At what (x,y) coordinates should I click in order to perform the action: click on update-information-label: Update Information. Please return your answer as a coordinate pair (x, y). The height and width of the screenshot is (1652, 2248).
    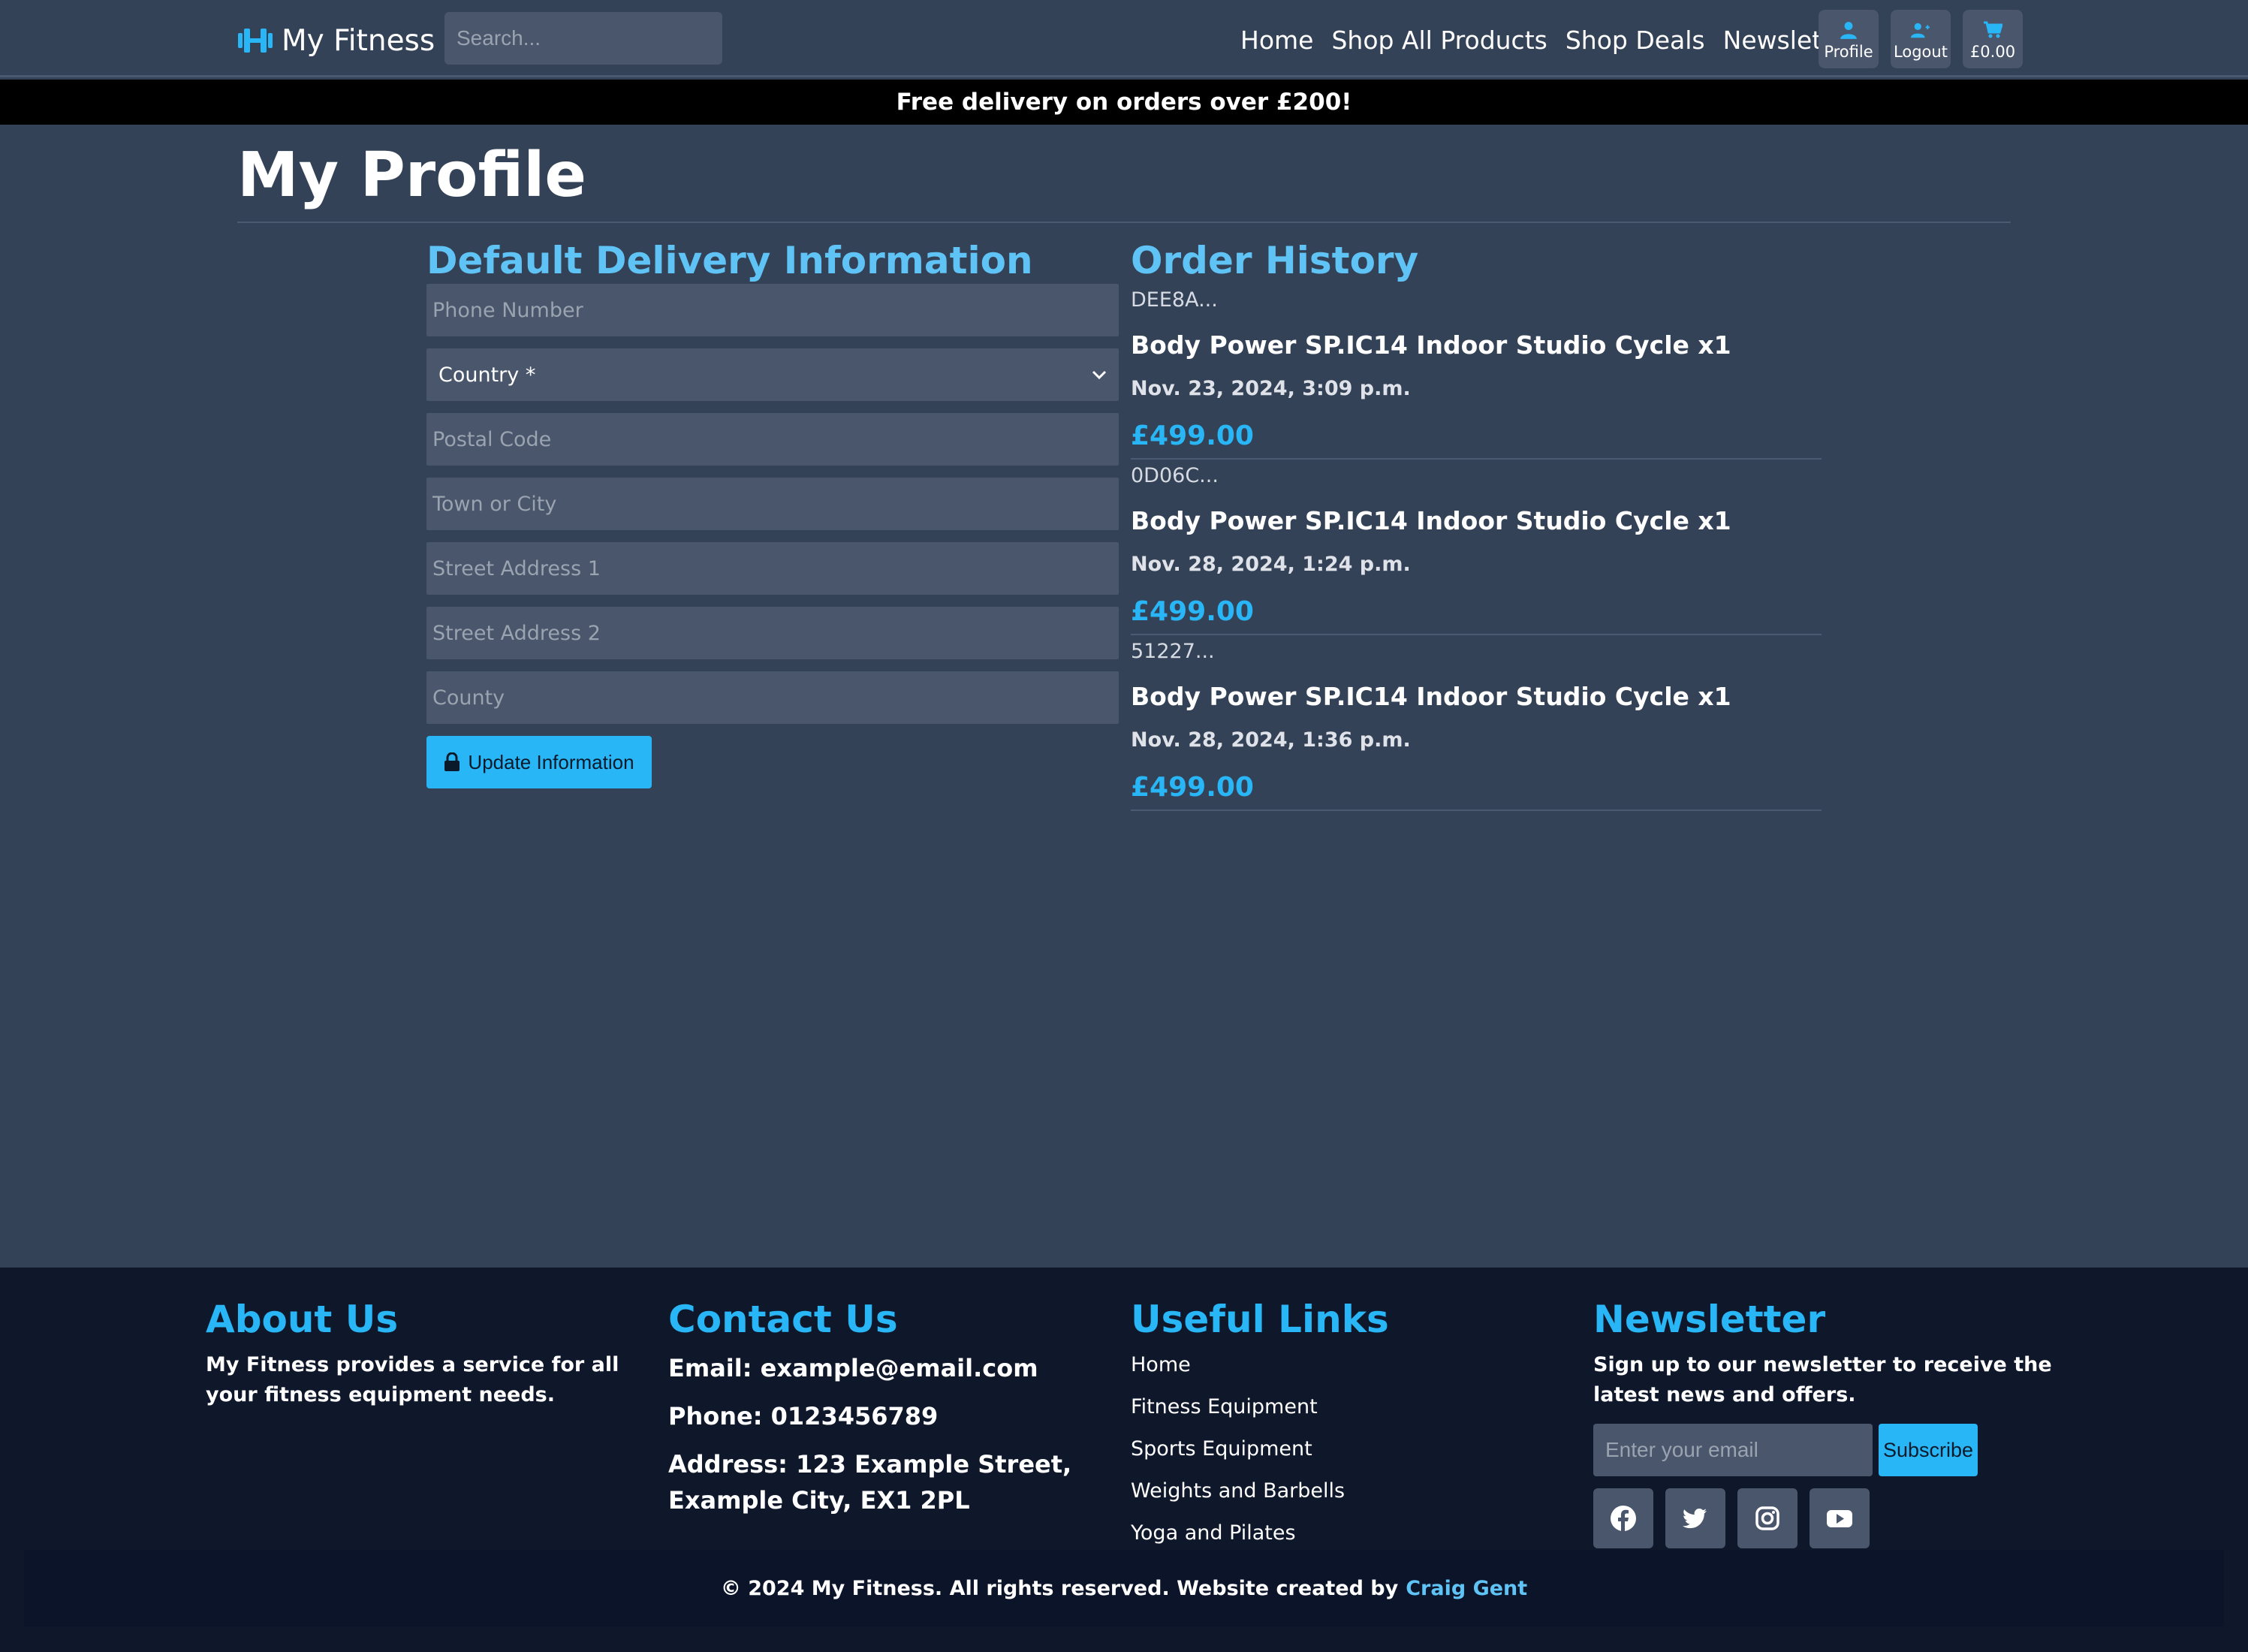
    Looking at the image, I should click on (551, 761).